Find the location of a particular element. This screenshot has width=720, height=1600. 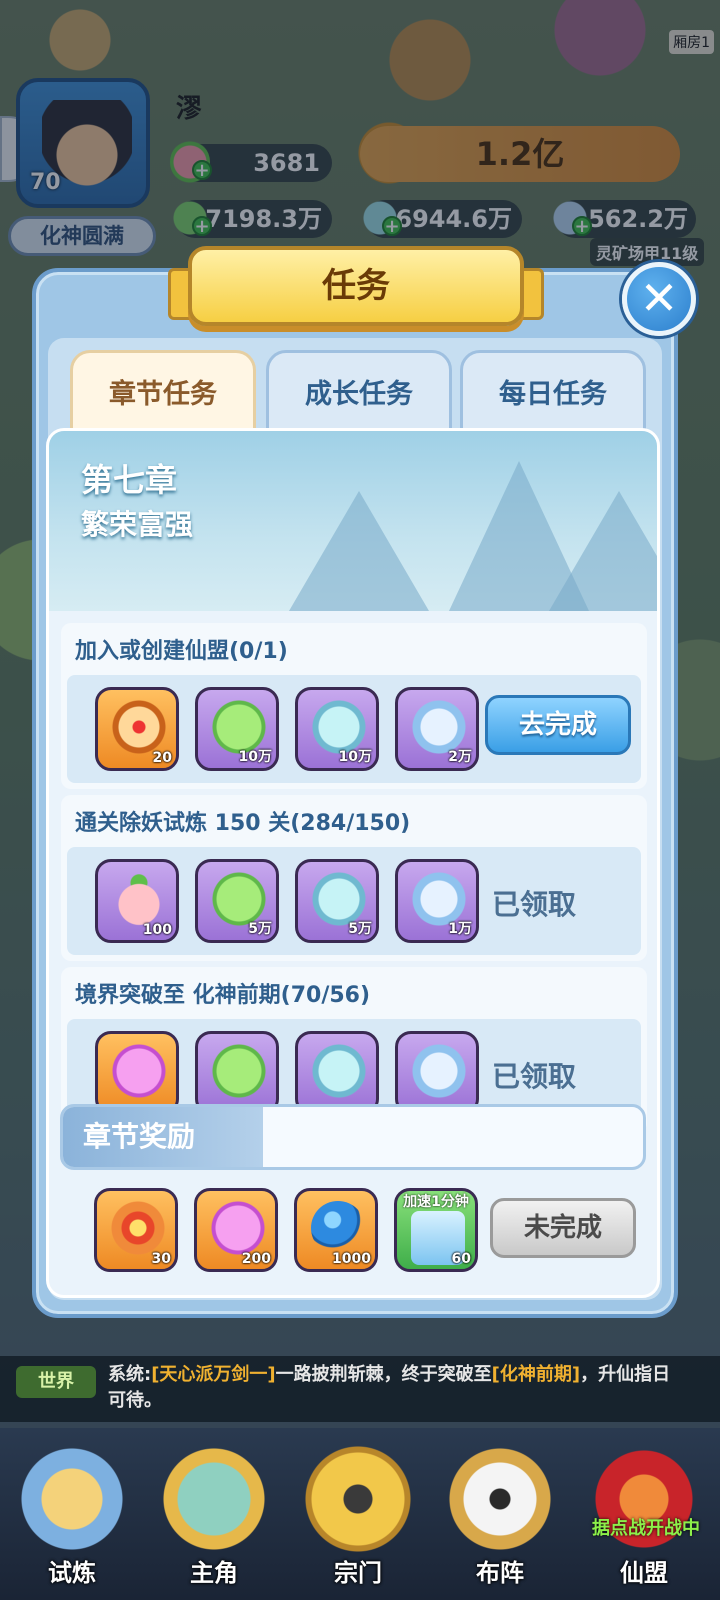

chapter-reward-label: 章节奖励 is located at coordinates (163, 1137).